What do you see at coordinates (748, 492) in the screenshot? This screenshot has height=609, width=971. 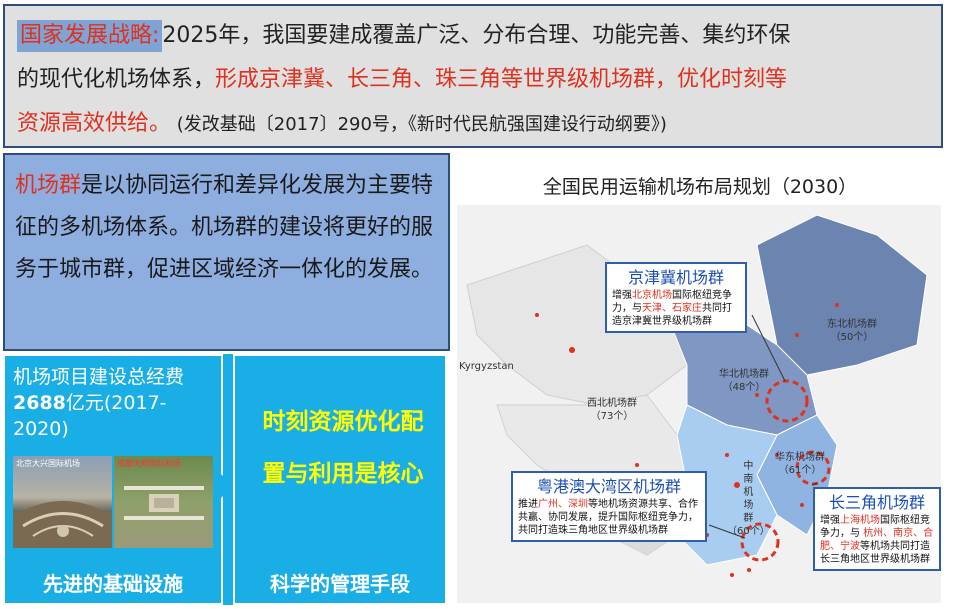 I see `central-south-char-3: 机` at bounding box center [748, 492].